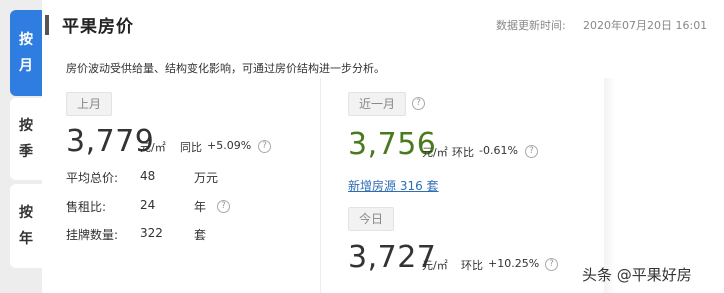 The width and height of the screenshot is (724, 293). What do you see at coordinates (463, 152) in the screenshot?
I see `recent-month-mom-label: 环比` at bounding box center [463, 152].